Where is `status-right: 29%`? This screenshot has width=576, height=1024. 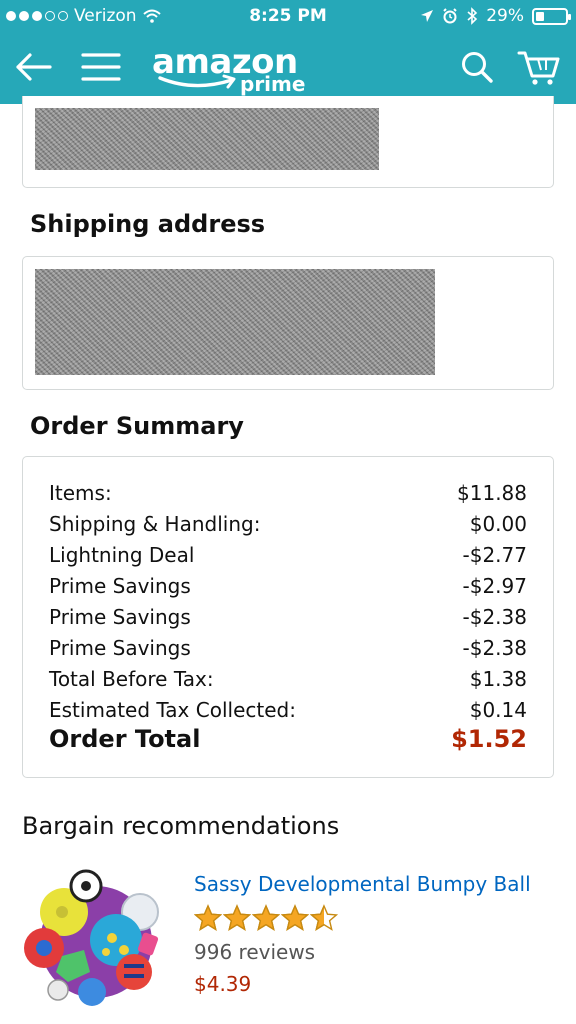 status-right: 29% is located at coordinates (495, 16).